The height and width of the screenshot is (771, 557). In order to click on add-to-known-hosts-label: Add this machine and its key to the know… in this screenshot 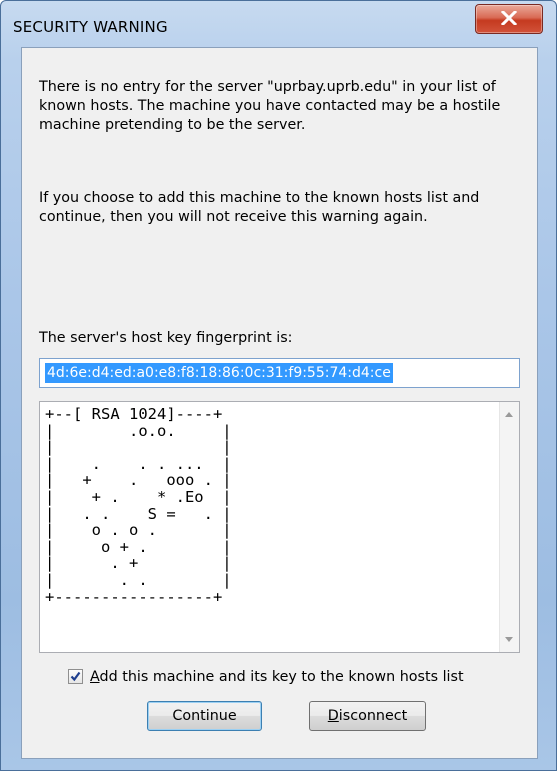, I will do `click(277, 677)`.